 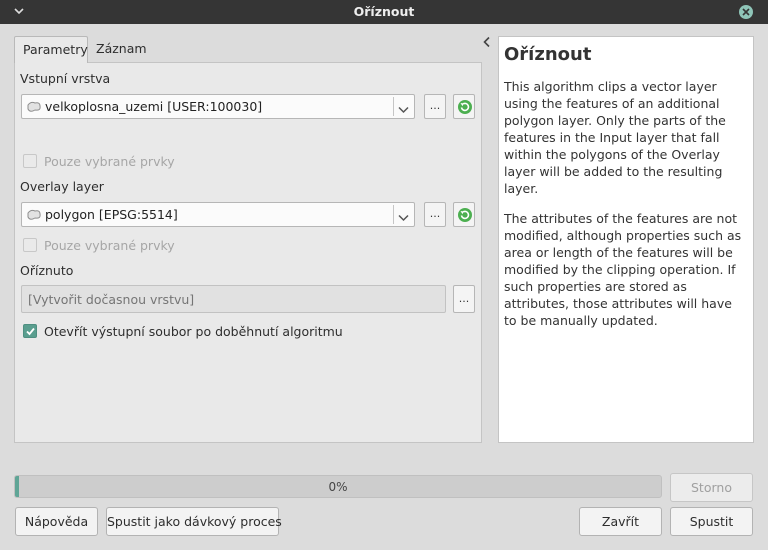 What do you see at coordinates (62, 186) in the screenshot?
I see `overlay-layer-label: Overlay layer` at bounding box center [62, 186].